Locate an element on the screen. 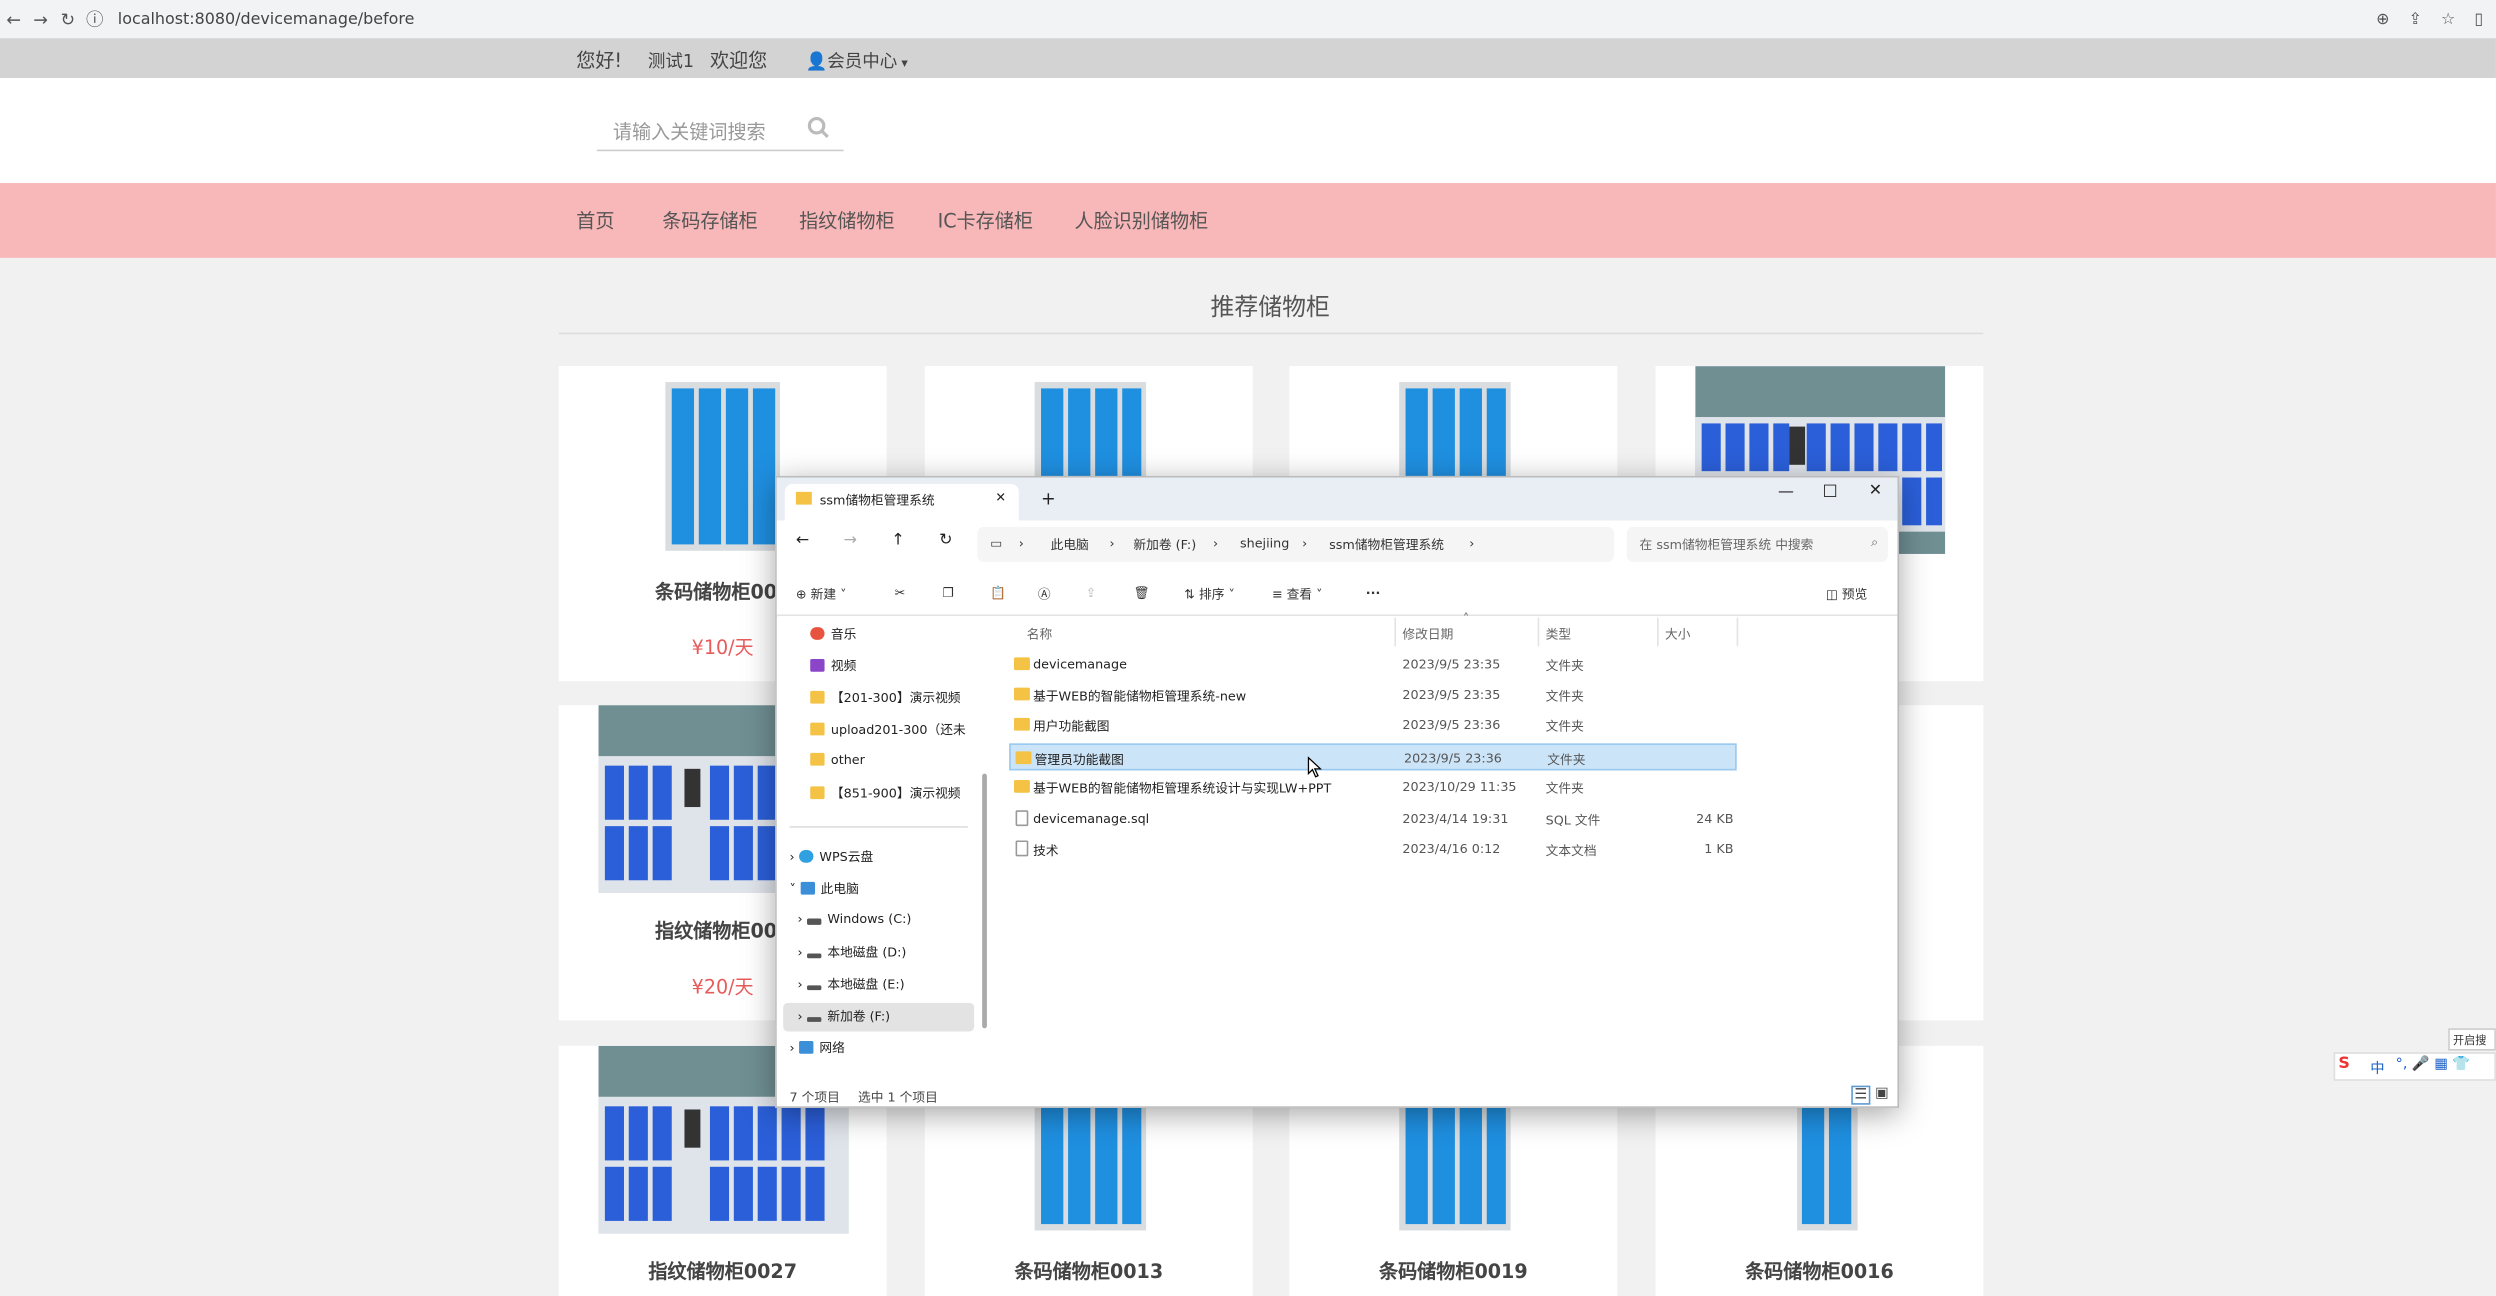 The image size is (2496, 1296). sidebar-item-folder: upload201-300（还未 is located at coordinates (888, 733).